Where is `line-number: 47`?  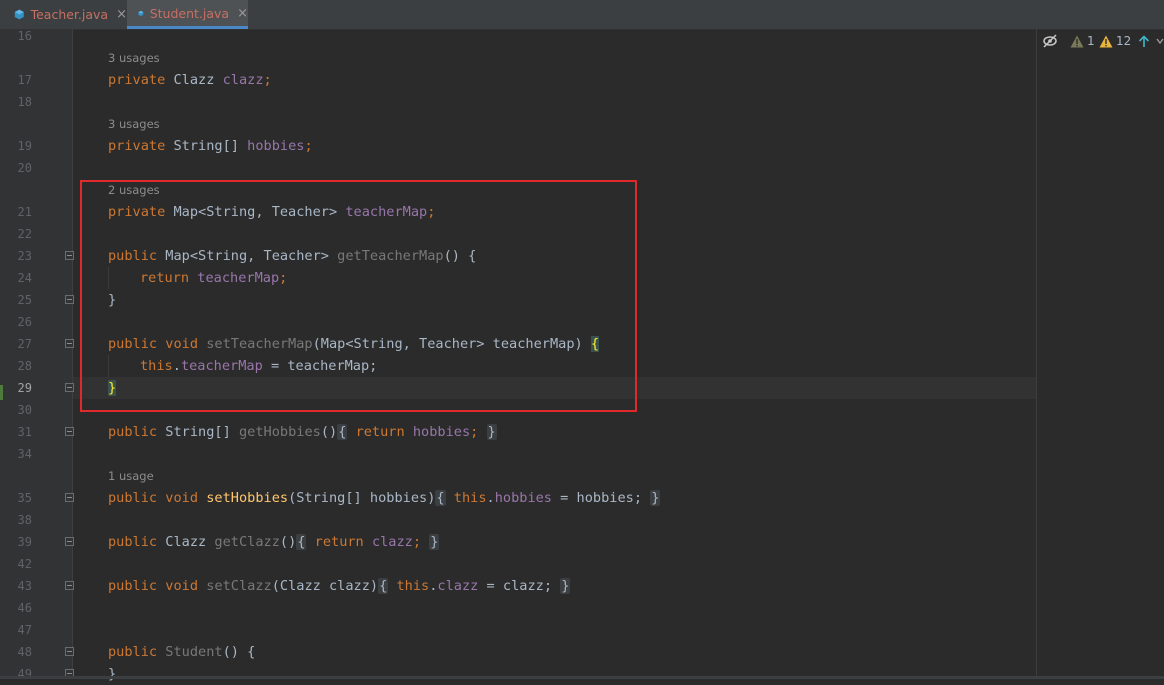
line-number: 47 is located at coordinates (24, 630).